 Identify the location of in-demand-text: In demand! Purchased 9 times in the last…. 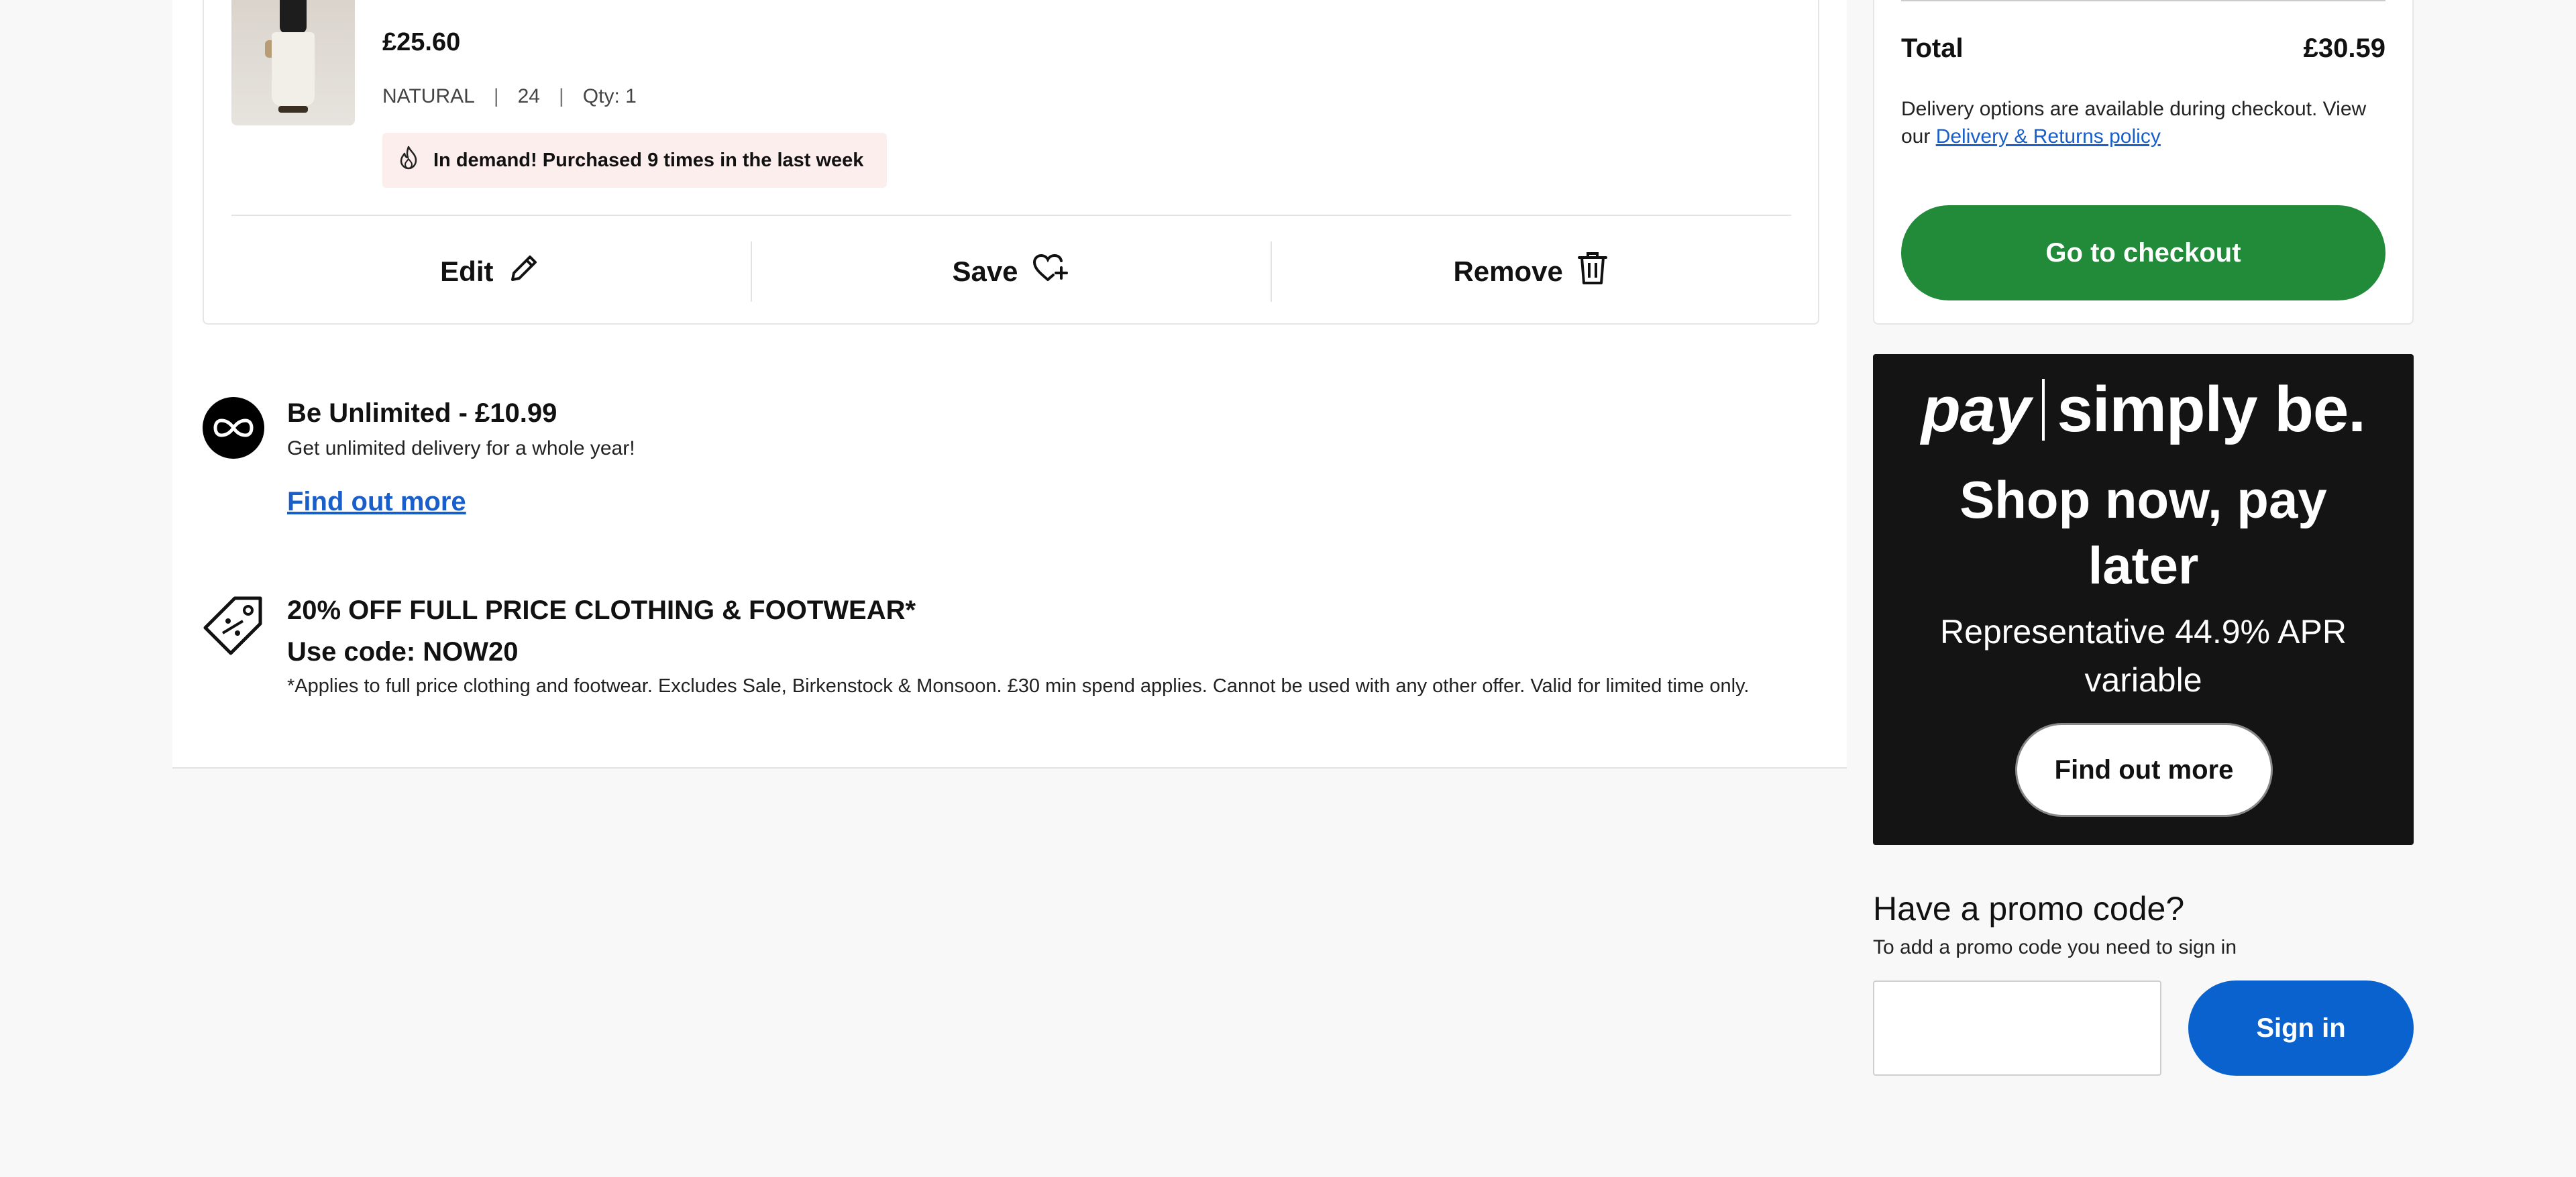
(648, 160).